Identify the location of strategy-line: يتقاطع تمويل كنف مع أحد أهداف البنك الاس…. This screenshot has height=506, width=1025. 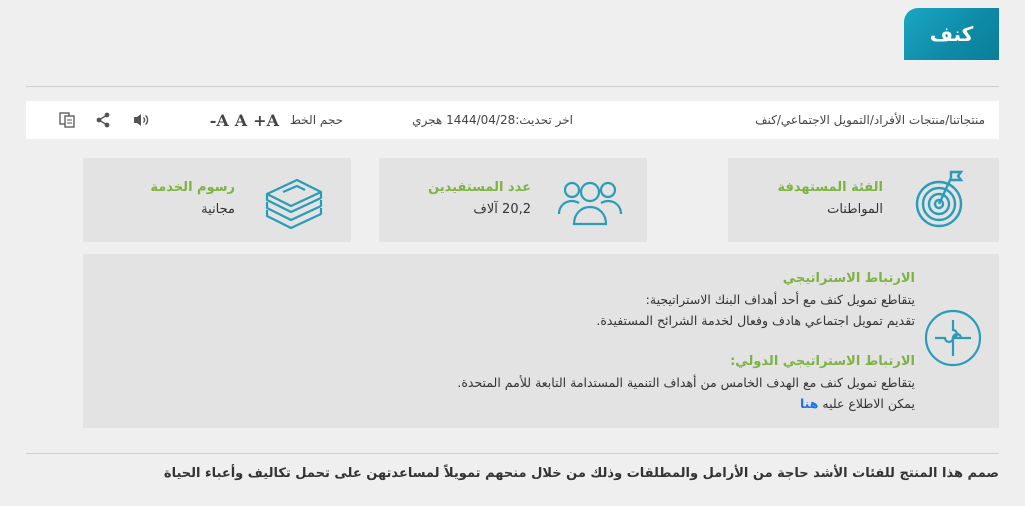
(780, 299).